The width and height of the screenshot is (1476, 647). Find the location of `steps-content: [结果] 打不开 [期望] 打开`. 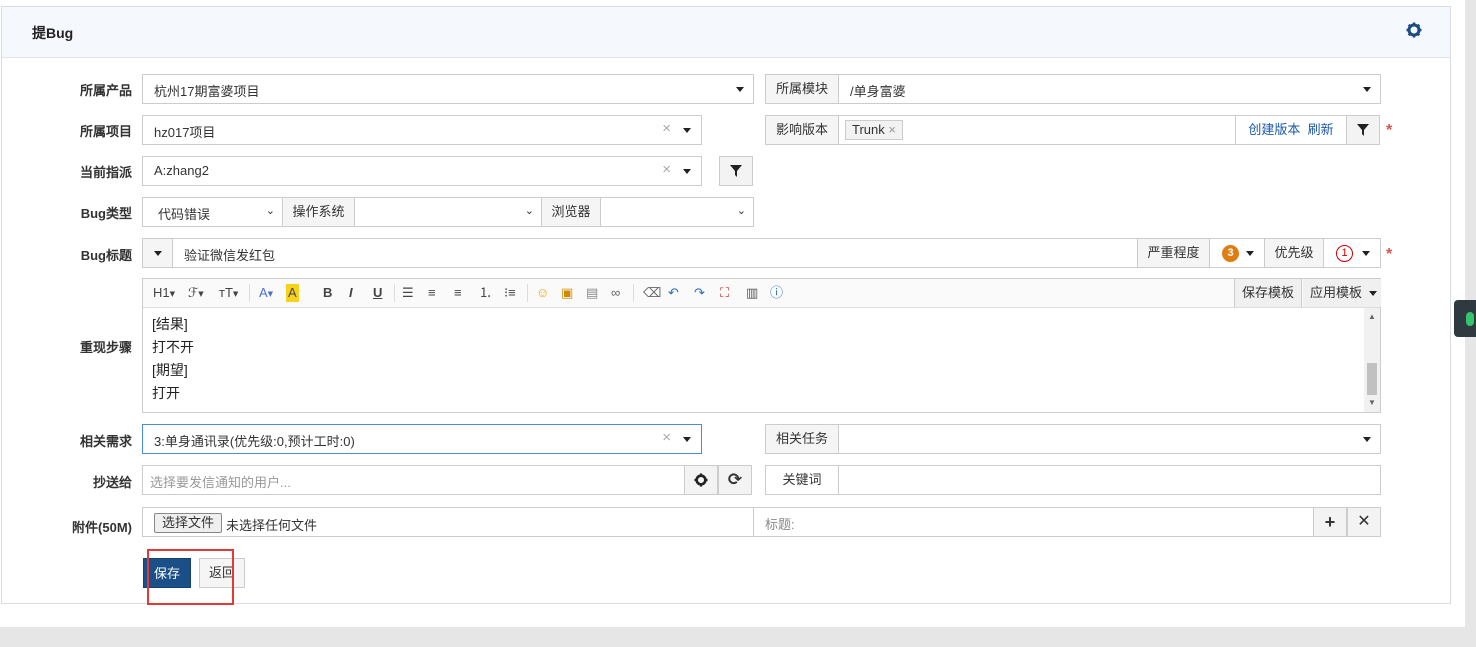

steps-content: [结果] 打不开 [期望] 打开 is located at coordinates (173, 359).